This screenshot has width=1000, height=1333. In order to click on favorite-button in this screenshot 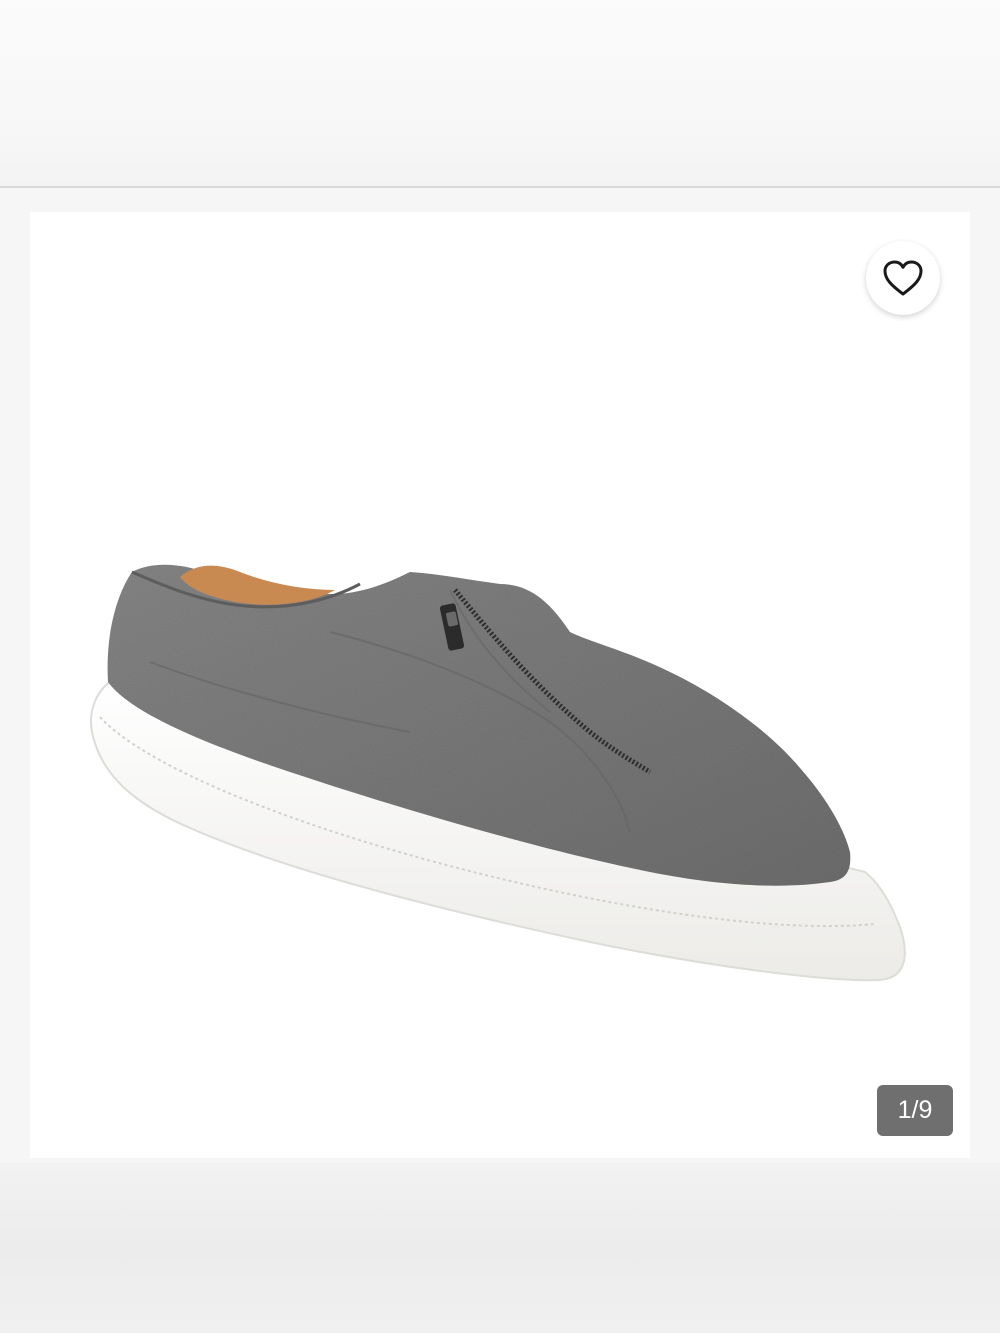, I will do `click(903, 278)`.